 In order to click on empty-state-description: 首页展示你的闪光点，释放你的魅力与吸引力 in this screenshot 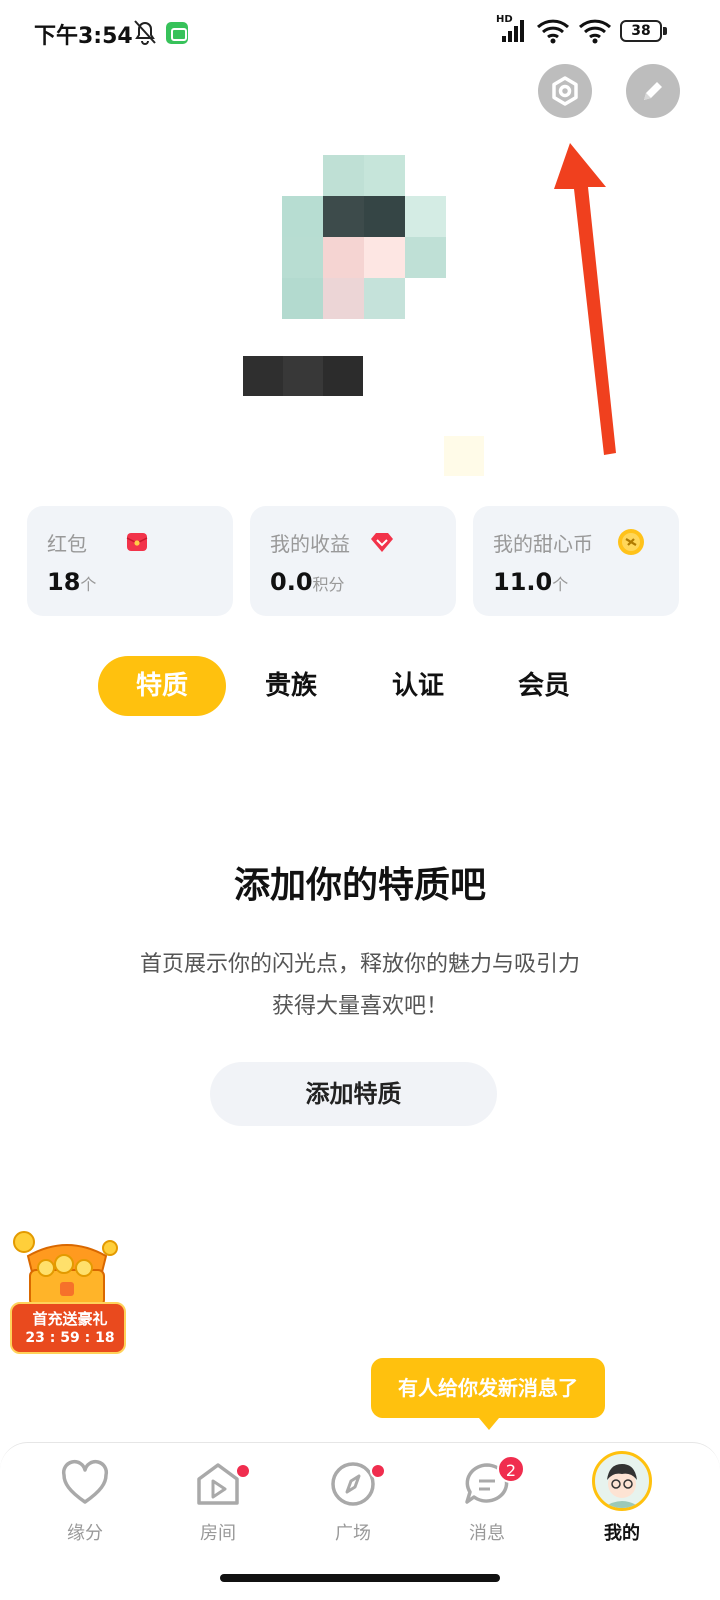, I will do `click(359, 964)`.